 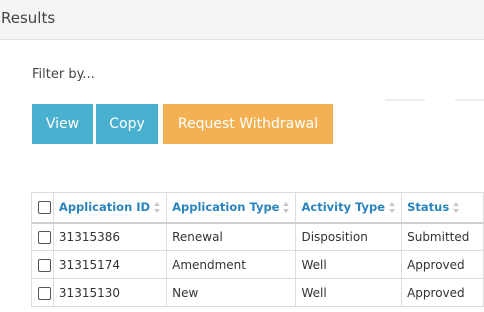 I want to click on select-all-checkbox, so click(x=44, y=208).